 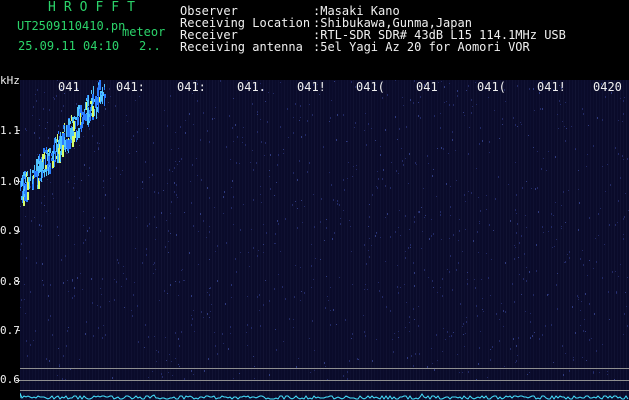 I want to click on counter-label: 2.., so click(x=150, y=46).